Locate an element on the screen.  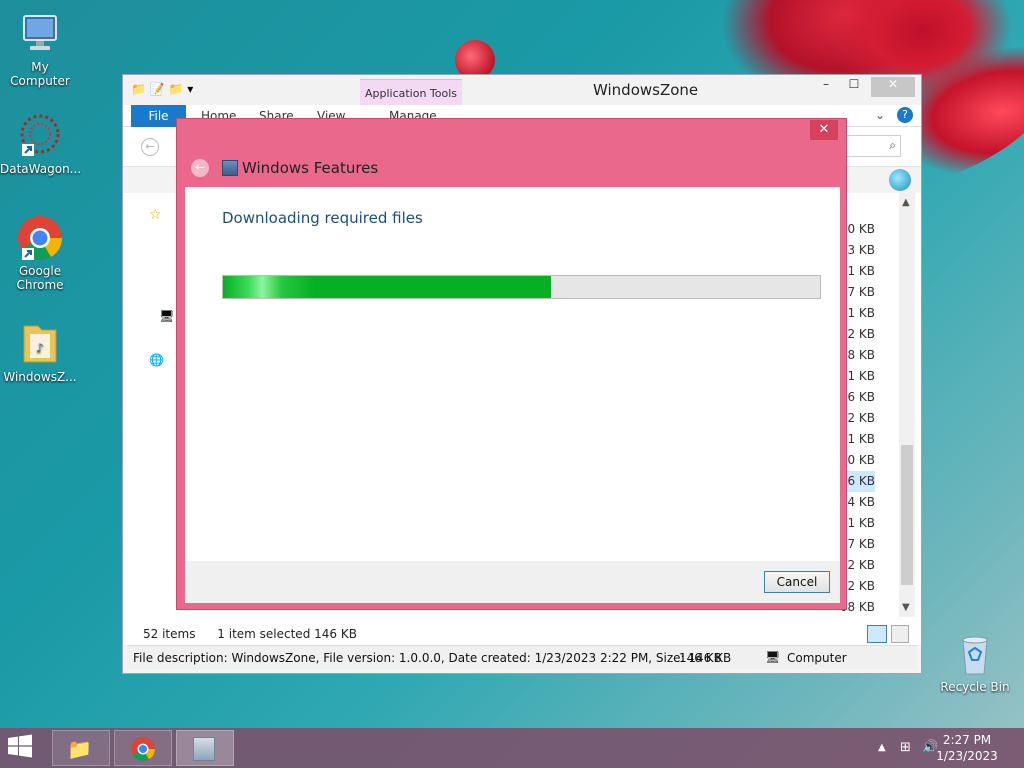
folder-icon: 📁 is located at coordinates (79, 749).